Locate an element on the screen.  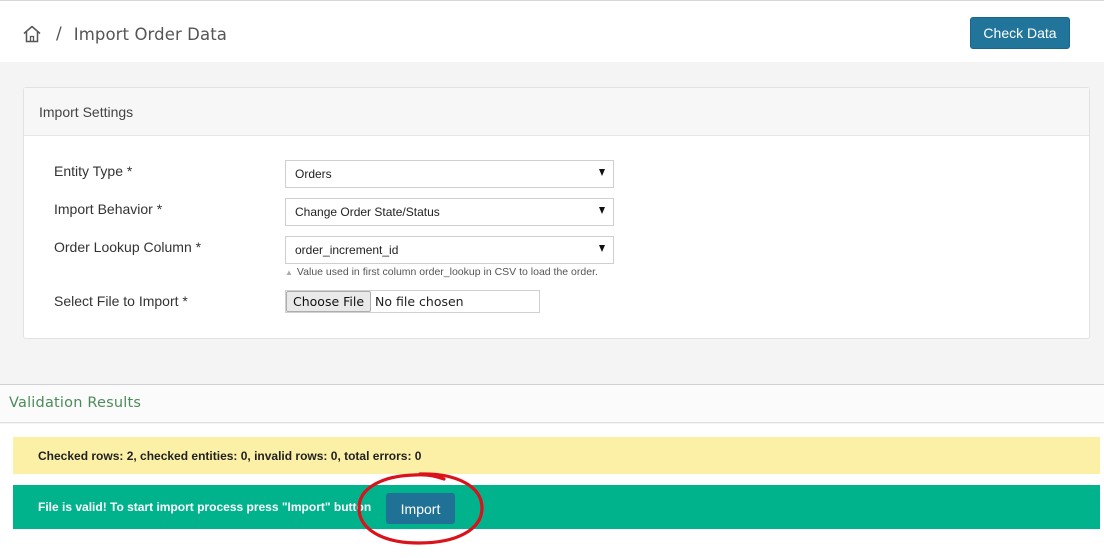
top-bar: / Import Order Data Check Data is located at coordinates (552, 31).